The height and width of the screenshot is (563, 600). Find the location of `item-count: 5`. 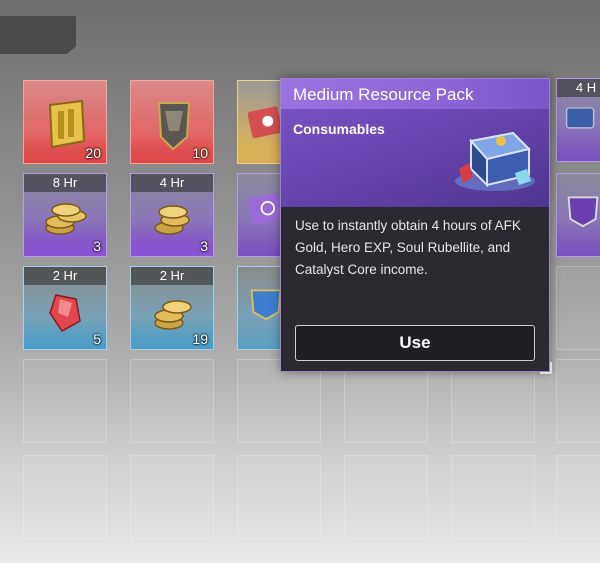

item-count: 5 is located at coordinates (97, 339).